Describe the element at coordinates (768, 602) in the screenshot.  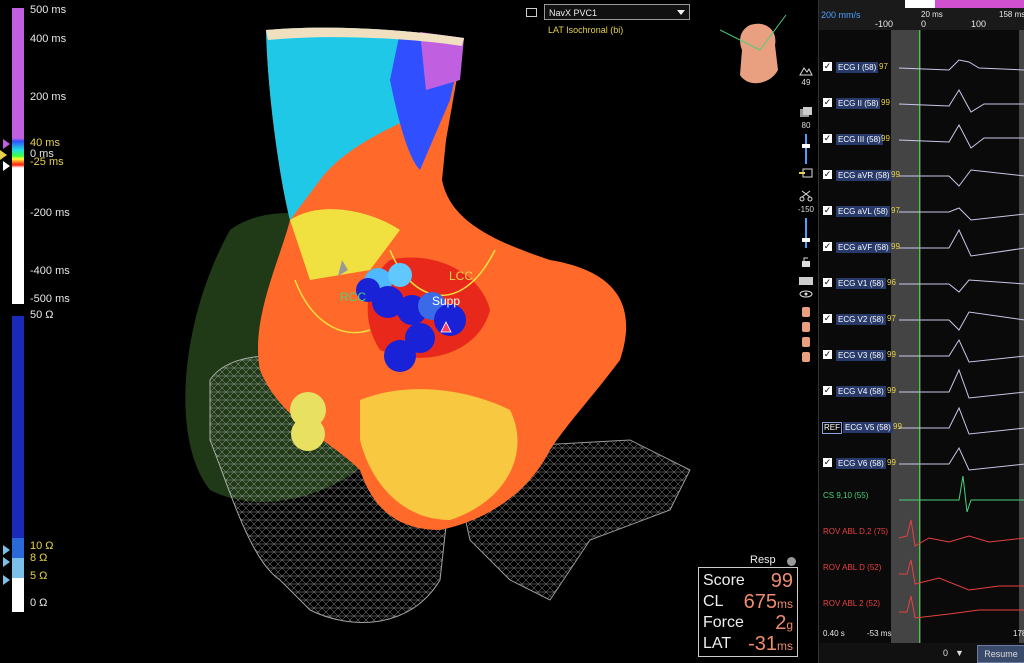
I see `cl-value: 675ms` at that location.